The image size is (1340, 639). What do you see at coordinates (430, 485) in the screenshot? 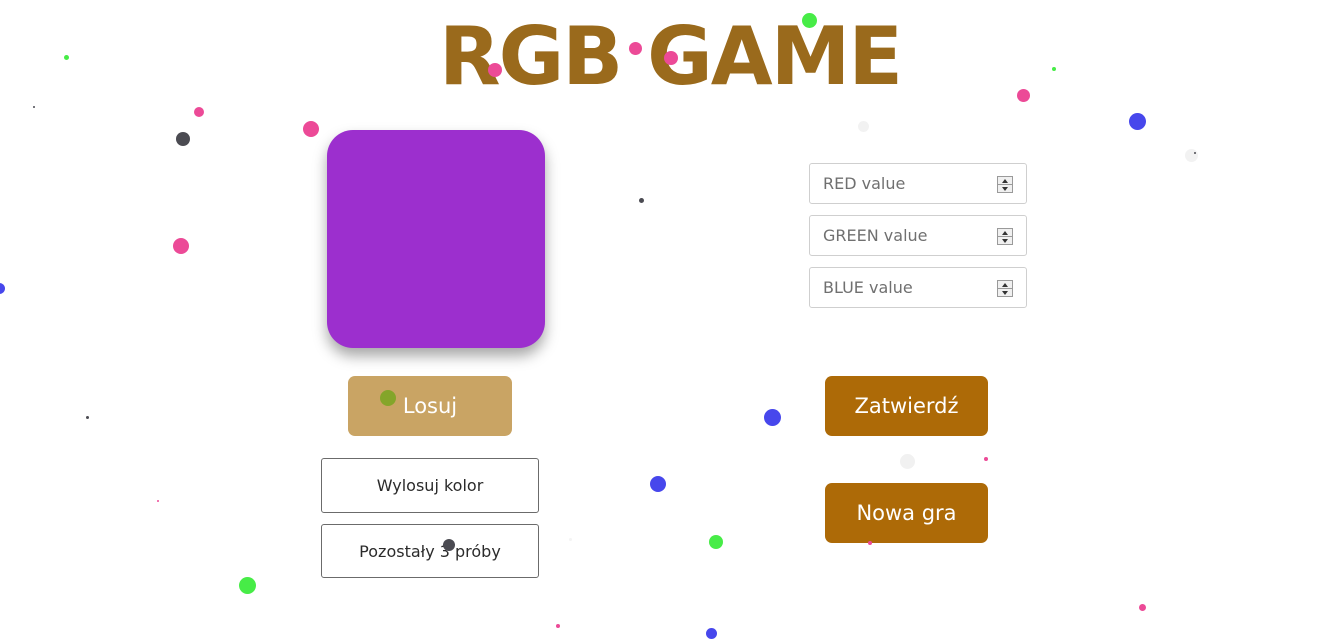
I see `wylosuj-kolor-button: Wylosuj kolor` at bounding box center [430, 485].